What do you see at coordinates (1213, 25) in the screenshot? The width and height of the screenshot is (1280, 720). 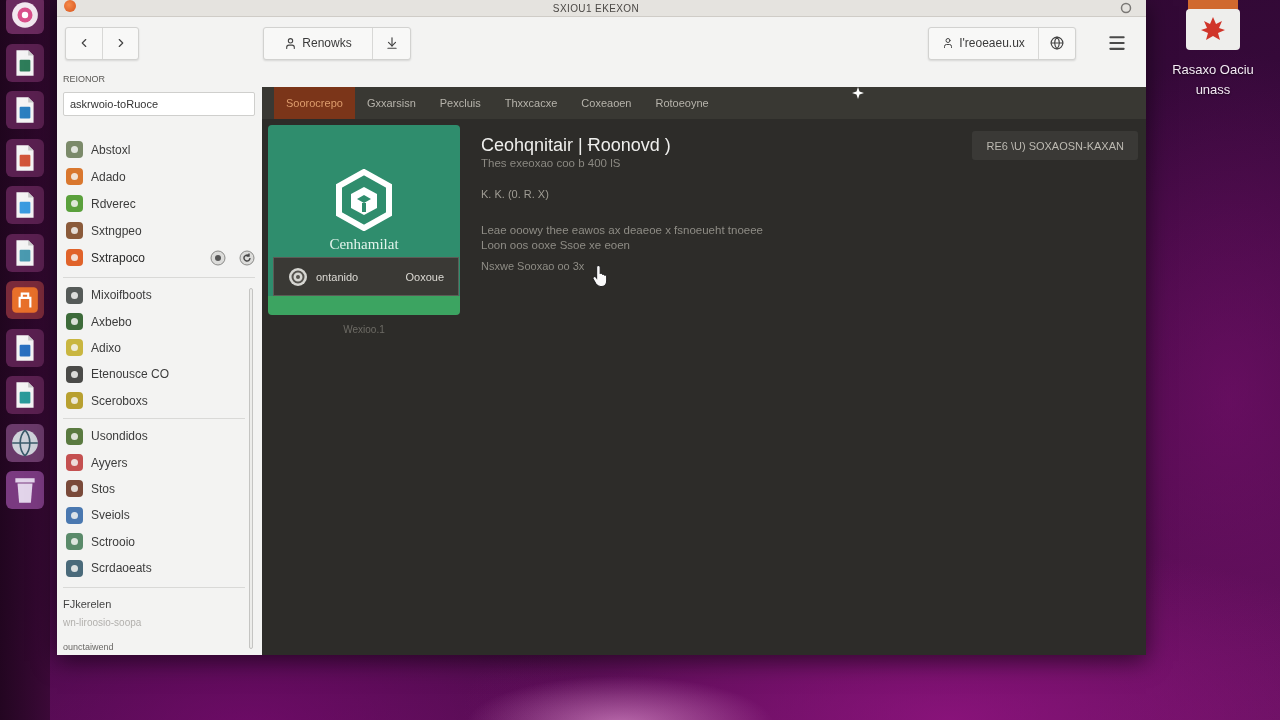 I see `star-box-icon` at bounding box center [1213, 25].